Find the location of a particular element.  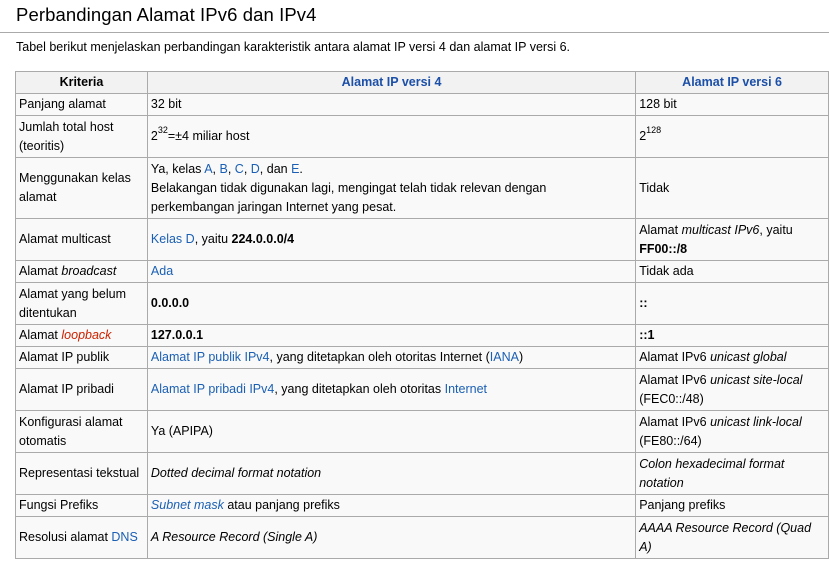

cell-kriteria: Alamat broadcast is located at coordinates (81, 271).